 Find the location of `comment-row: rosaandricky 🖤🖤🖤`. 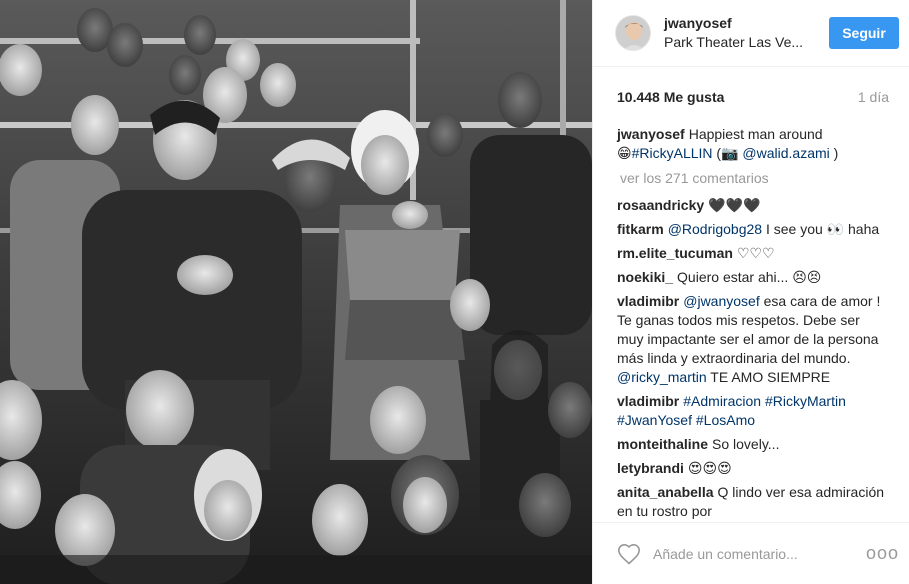

comment-row: rosaandricky 🖤🖤🖤 is located at coordinates (753, 205).